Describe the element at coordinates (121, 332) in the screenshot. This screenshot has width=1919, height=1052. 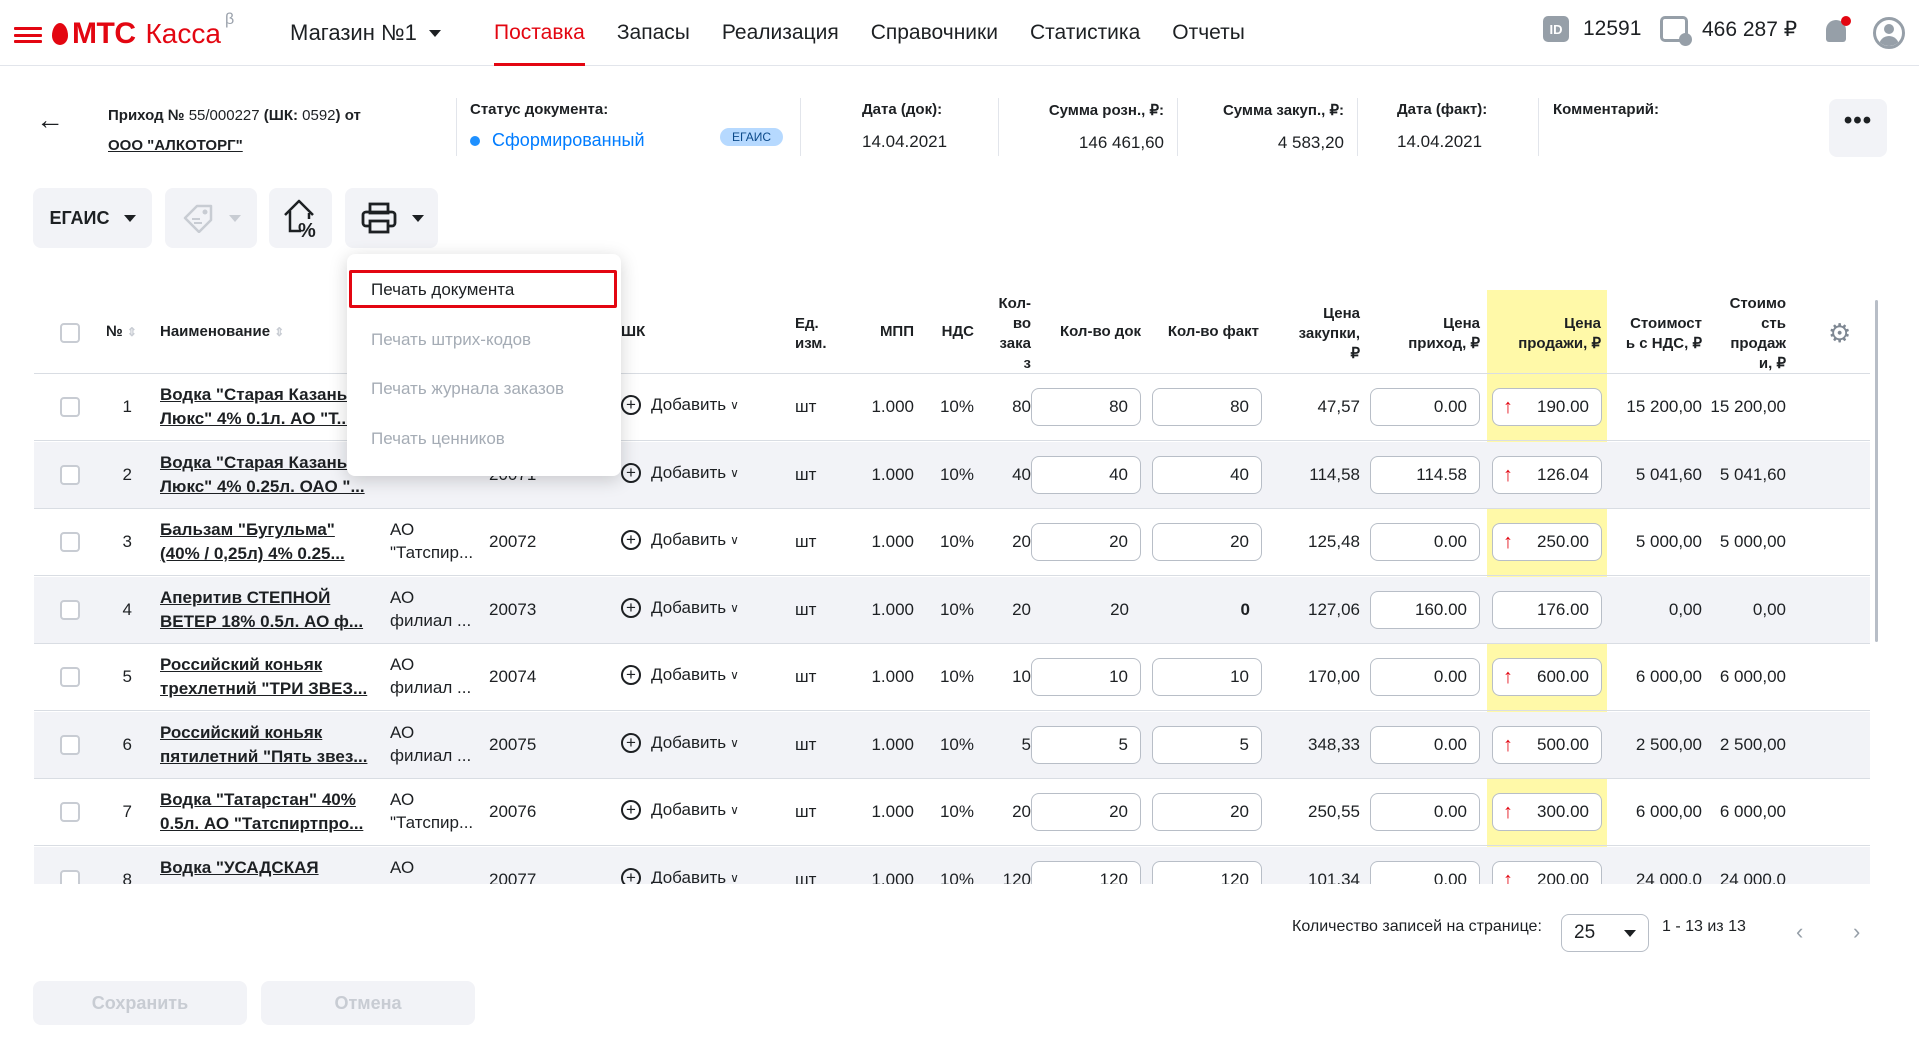
I see `header-num: № ⇕` at that location.